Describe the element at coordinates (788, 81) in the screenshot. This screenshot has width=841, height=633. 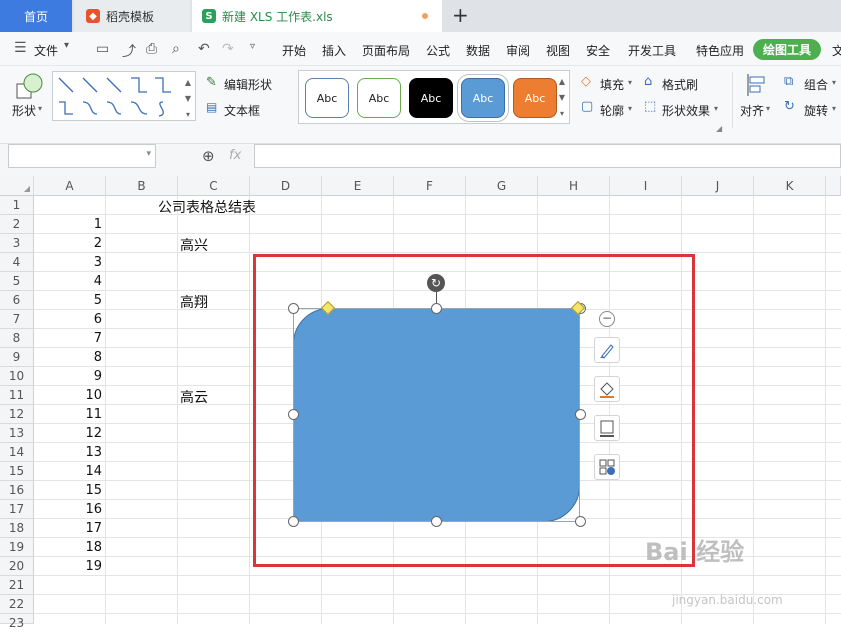
I see `group-icon: ⧉` at that location.